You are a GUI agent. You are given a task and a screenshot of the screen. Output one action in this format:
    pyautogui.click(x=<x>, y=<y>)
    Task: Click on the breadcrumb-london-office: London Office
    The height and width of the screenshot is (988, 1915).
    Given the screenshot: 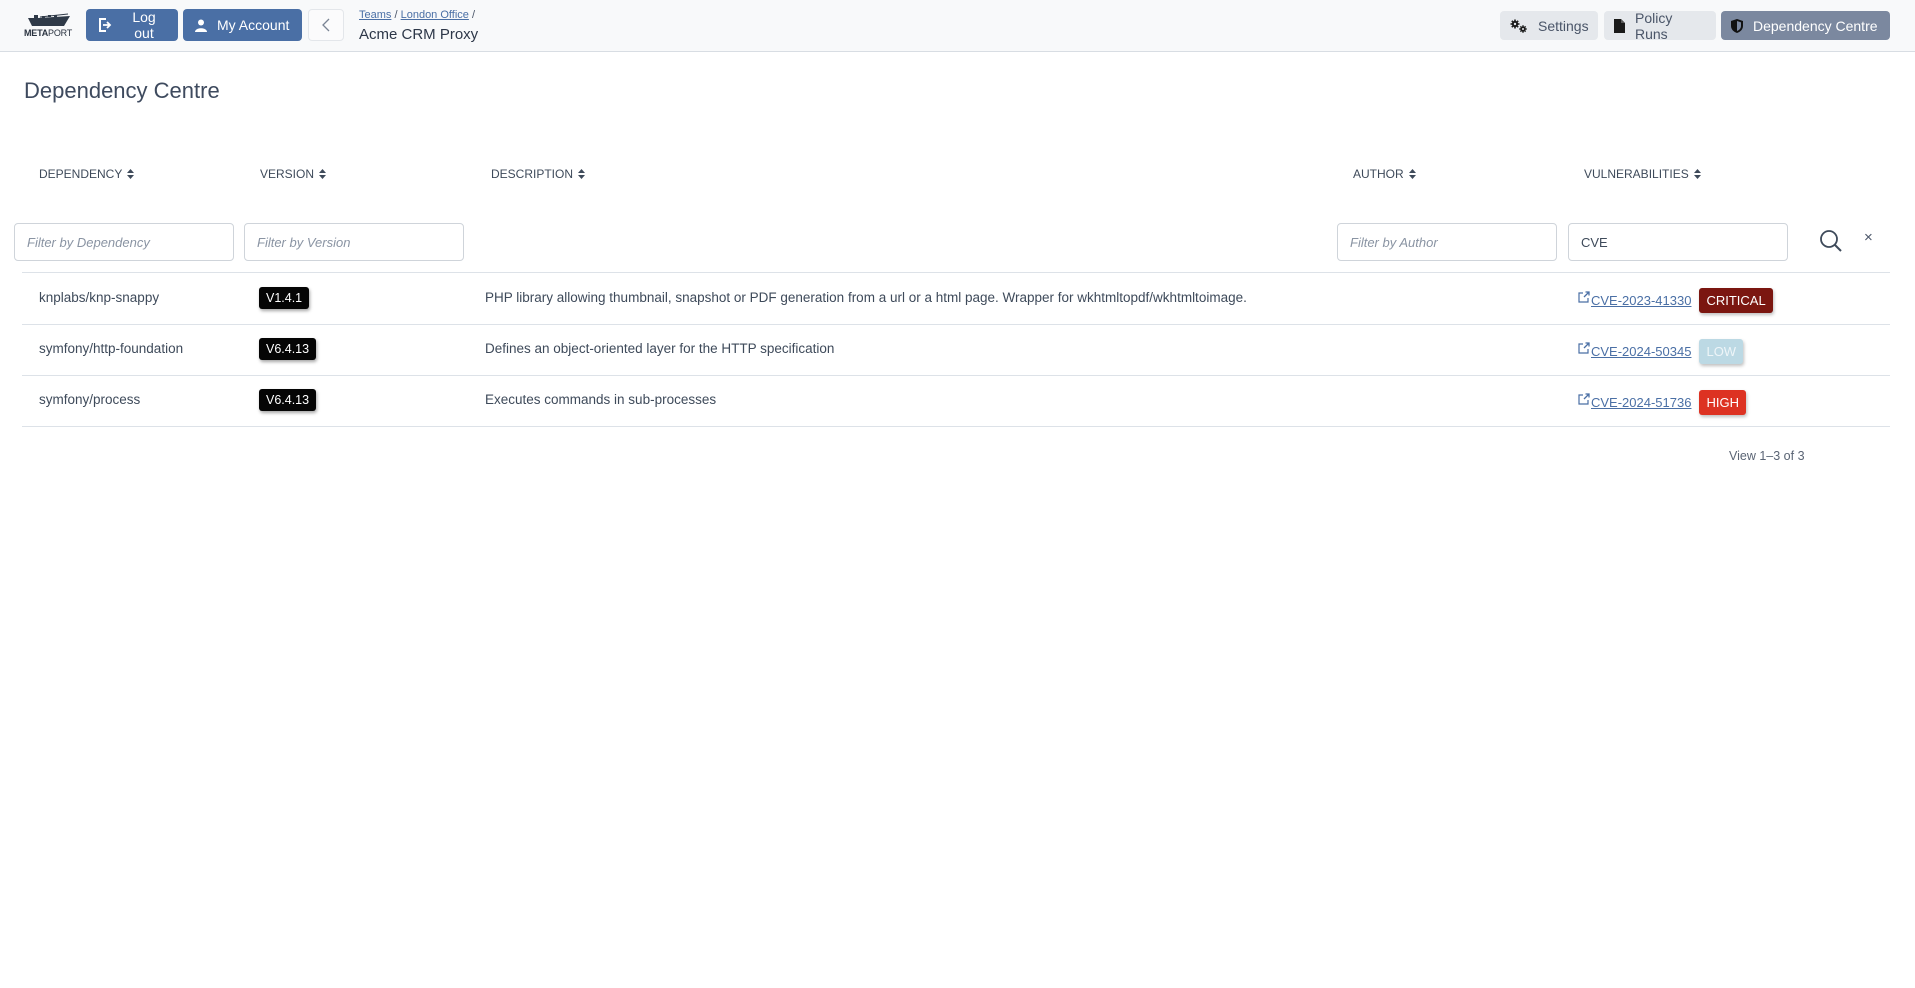 What is the action you would take?
    pyautogui.click(x=435, y=15)
    